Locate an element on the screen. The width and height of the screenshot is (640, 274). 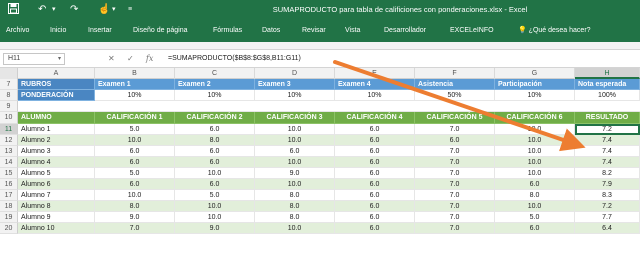
row-number: 18 is located at coordinates (9, 206).